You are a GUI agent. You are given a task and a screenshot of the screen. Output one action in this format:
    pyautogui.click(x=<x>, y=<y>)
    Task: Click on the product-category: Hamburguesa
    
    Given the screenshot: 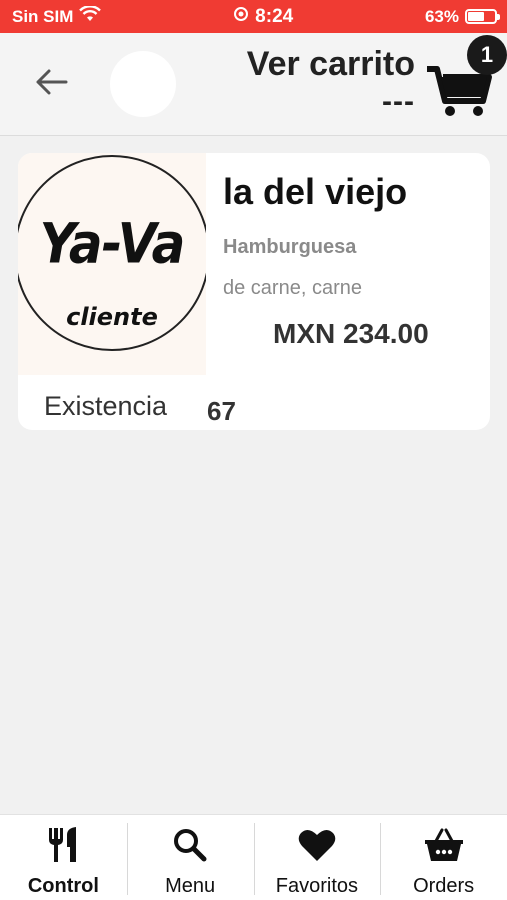 What is the action you would take?
    pyautogui.click(x=290, y=247)
    